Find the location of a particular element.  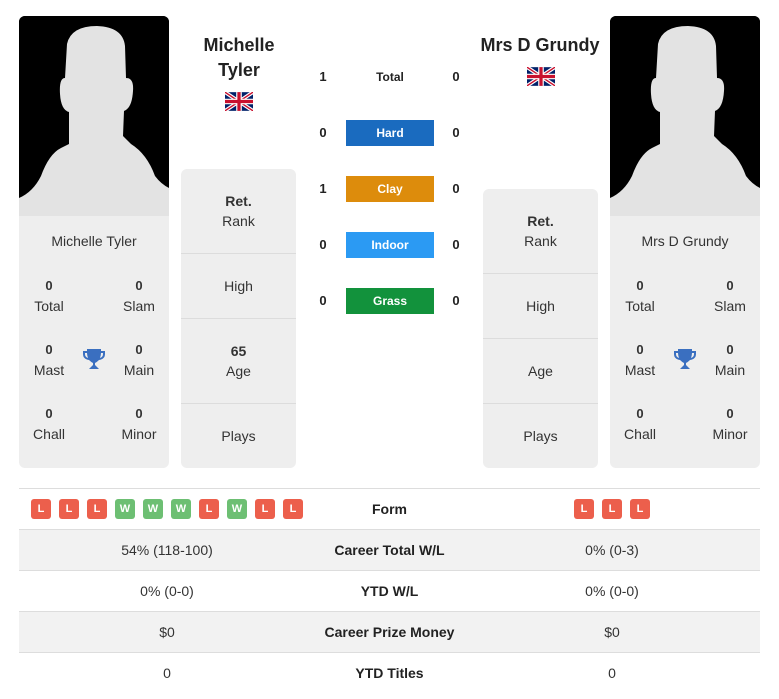

surface-total-label: Total is located at coordinates (390, 77).